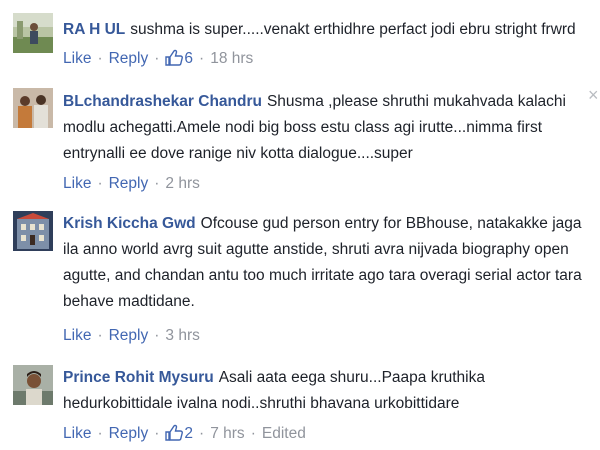  I want to click on comment-timestamp: 7 hrs, so click(227, 433).